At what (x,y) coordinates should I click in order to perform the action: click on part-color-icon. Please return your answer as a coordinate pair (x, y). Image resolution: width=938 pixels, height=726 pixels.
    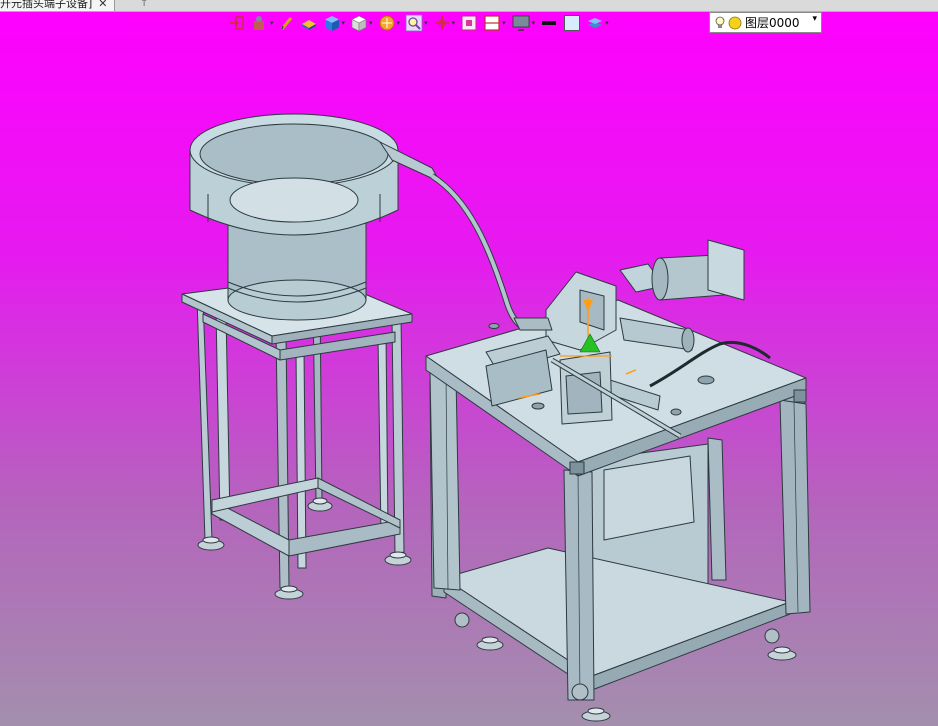
    Looking at the image, I should click on (308, 25).